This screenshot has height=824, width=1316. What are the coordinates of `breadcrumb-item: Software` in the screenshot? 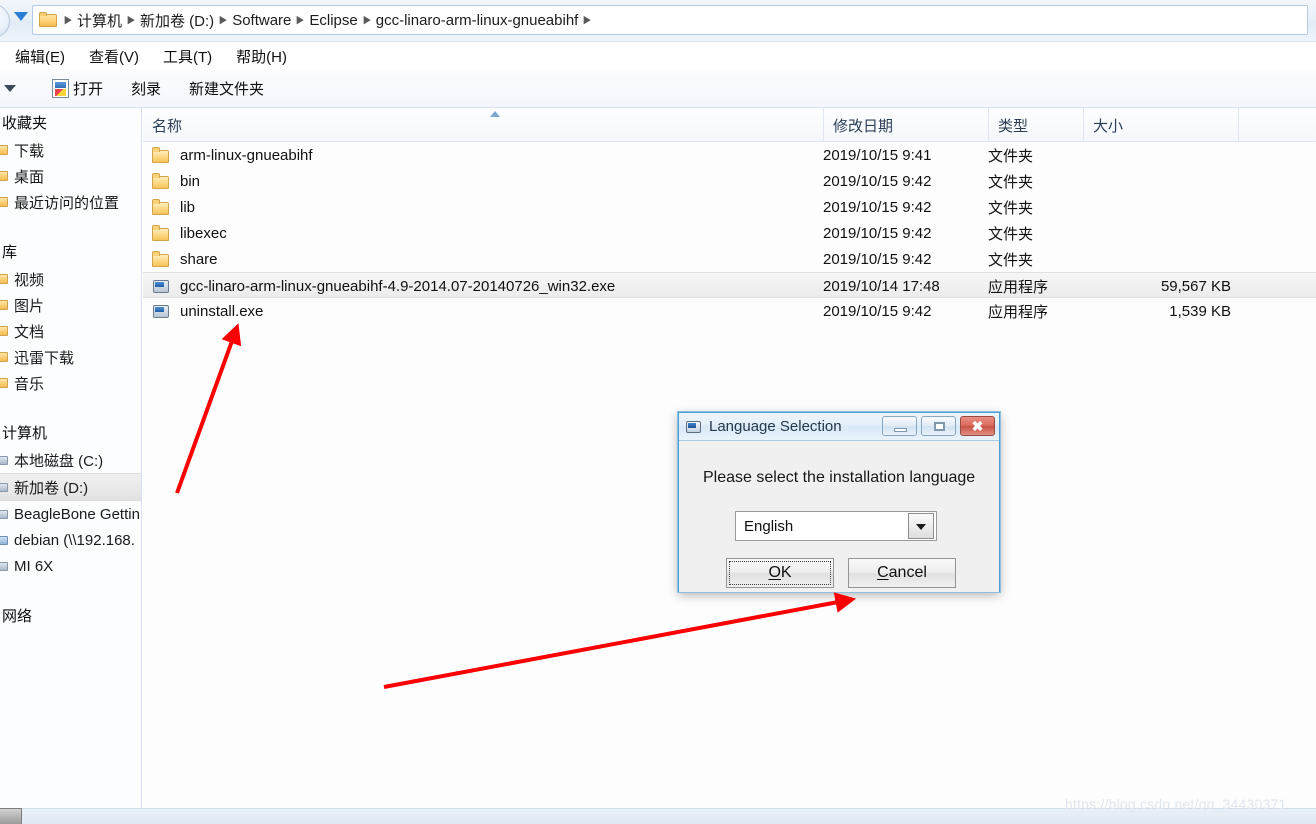 It's located at (261, 20).